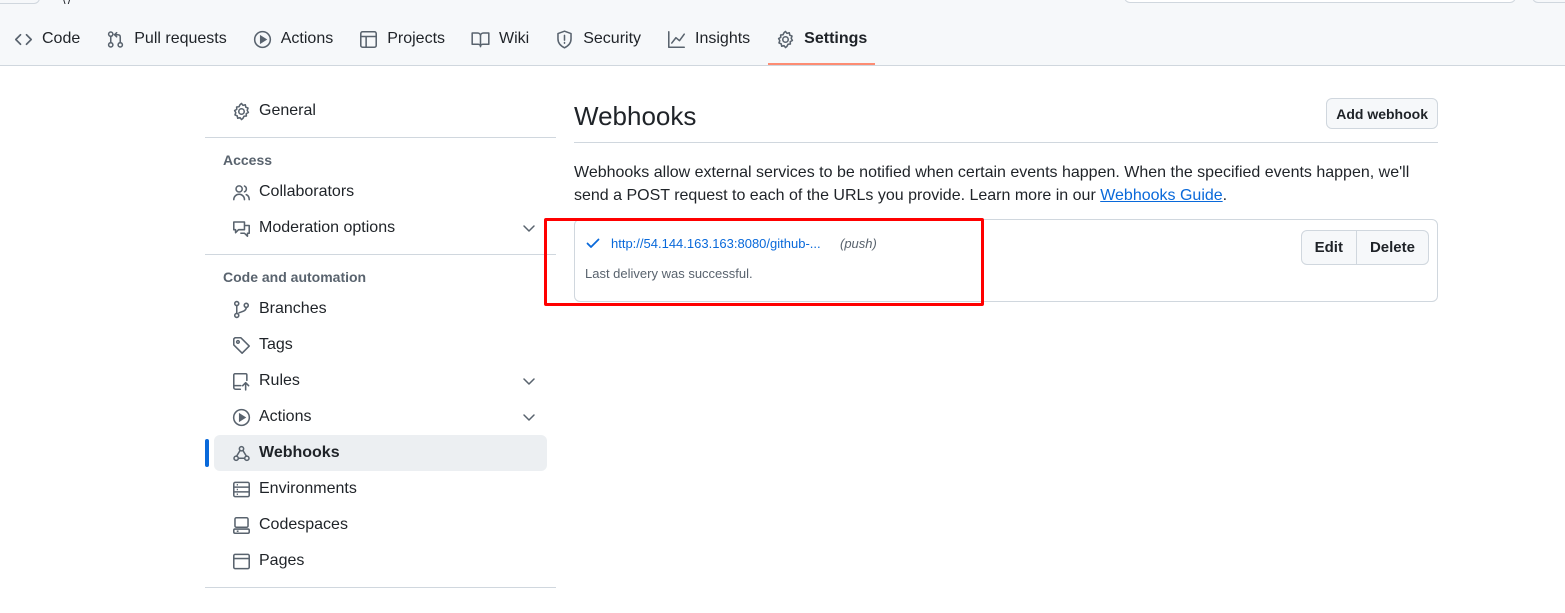 The image size is (1565, 613). What do you see at coordinates (241, 309) in the screenshot?
I see `git-branch-icon` at bounding box center [241, 309].